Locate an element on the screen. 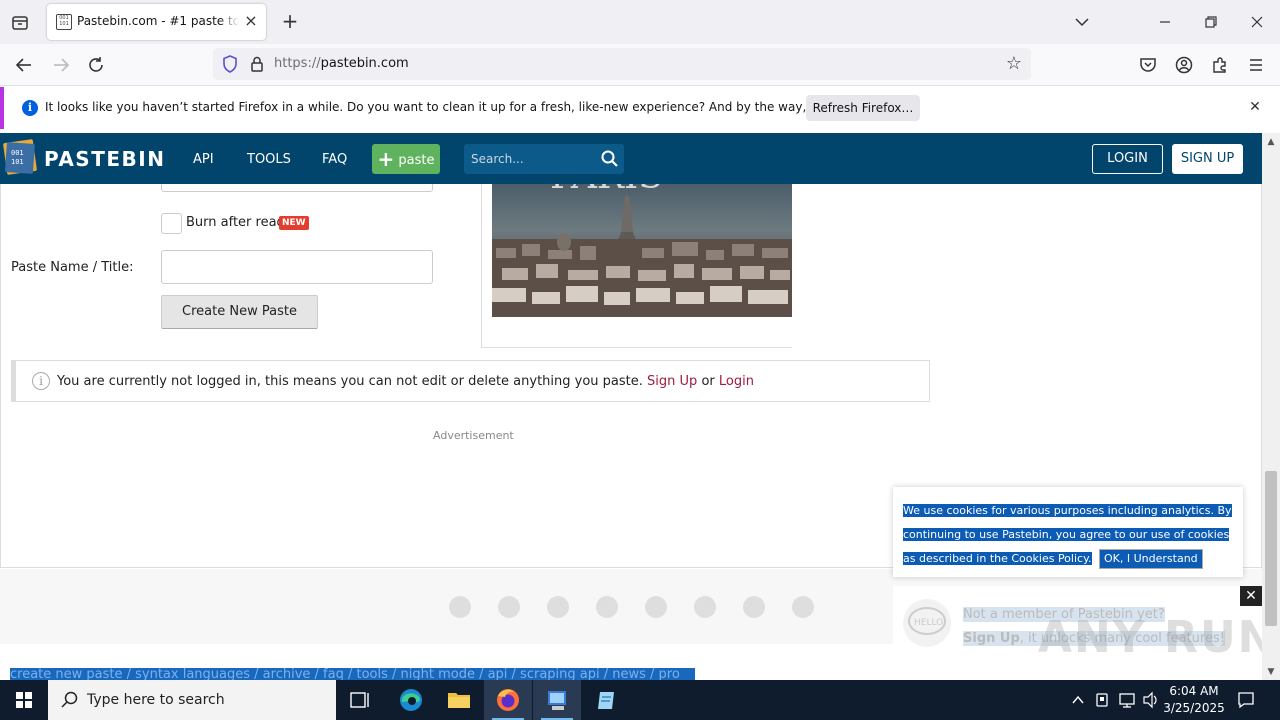 This screenshot has width=1280, height=720. scroll-thumb is located at coordinates (1271, 548).